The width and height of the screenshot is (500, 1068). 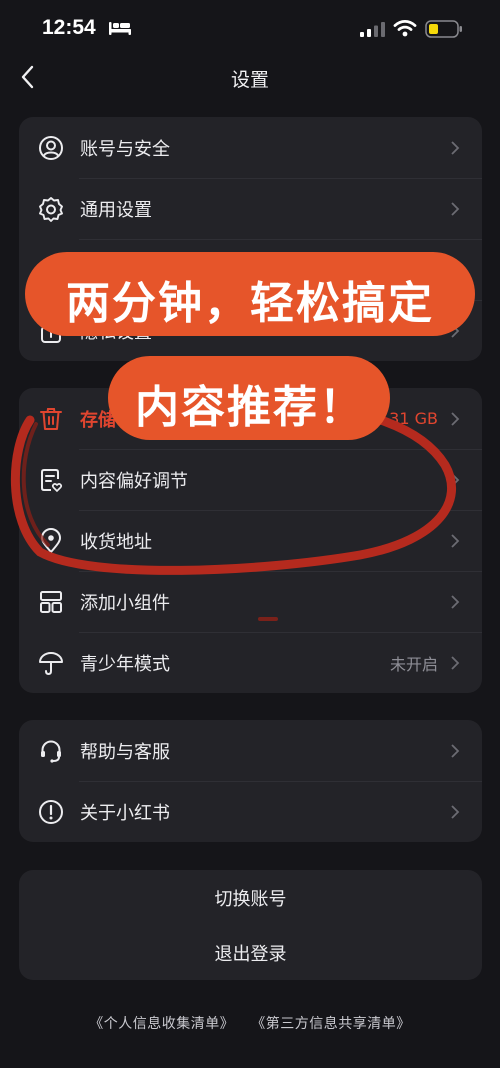 I want to click on row-label: 青少年模式, so click(x=125, y=664).